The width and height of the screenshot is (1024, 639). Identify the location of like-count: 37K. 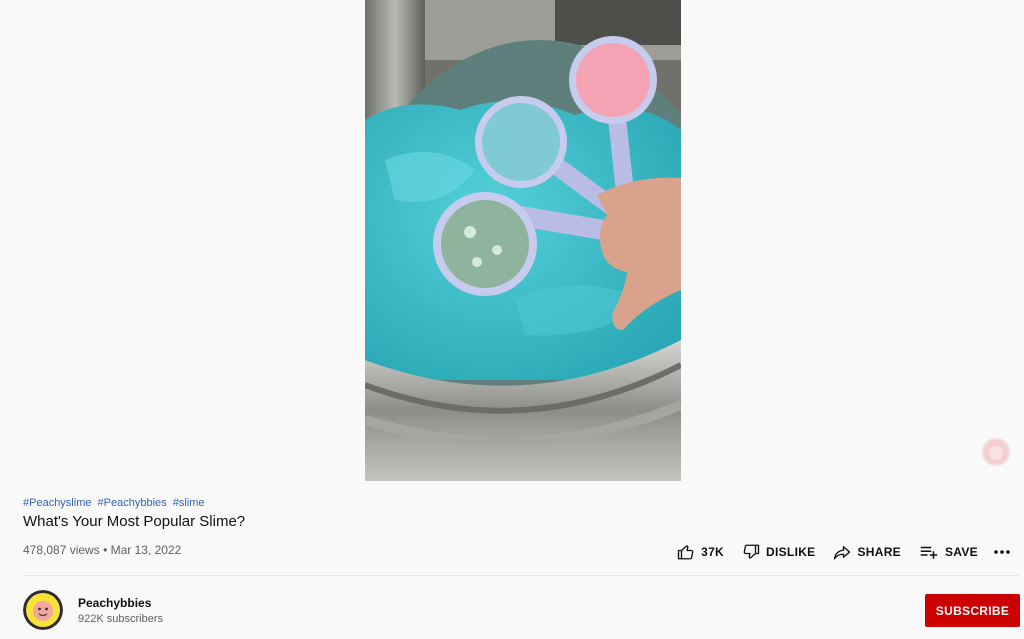
(713, 552).